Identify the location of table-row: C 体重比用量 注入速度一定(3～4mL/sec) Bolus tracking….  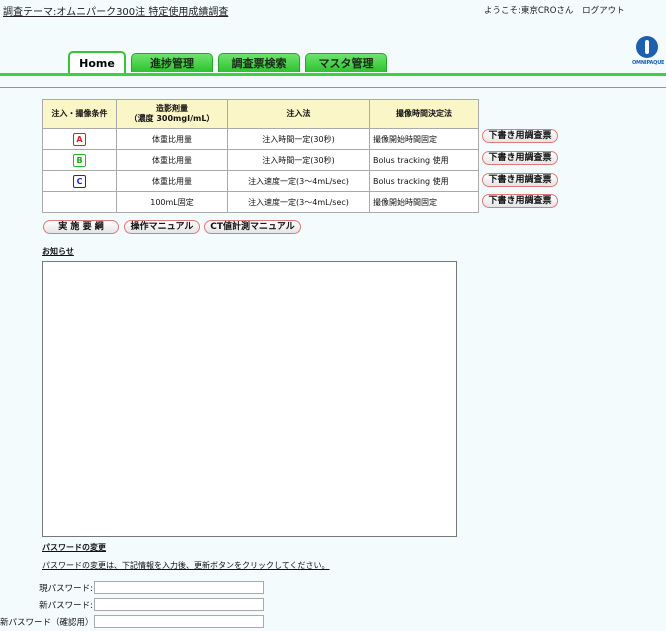
(260, 181).